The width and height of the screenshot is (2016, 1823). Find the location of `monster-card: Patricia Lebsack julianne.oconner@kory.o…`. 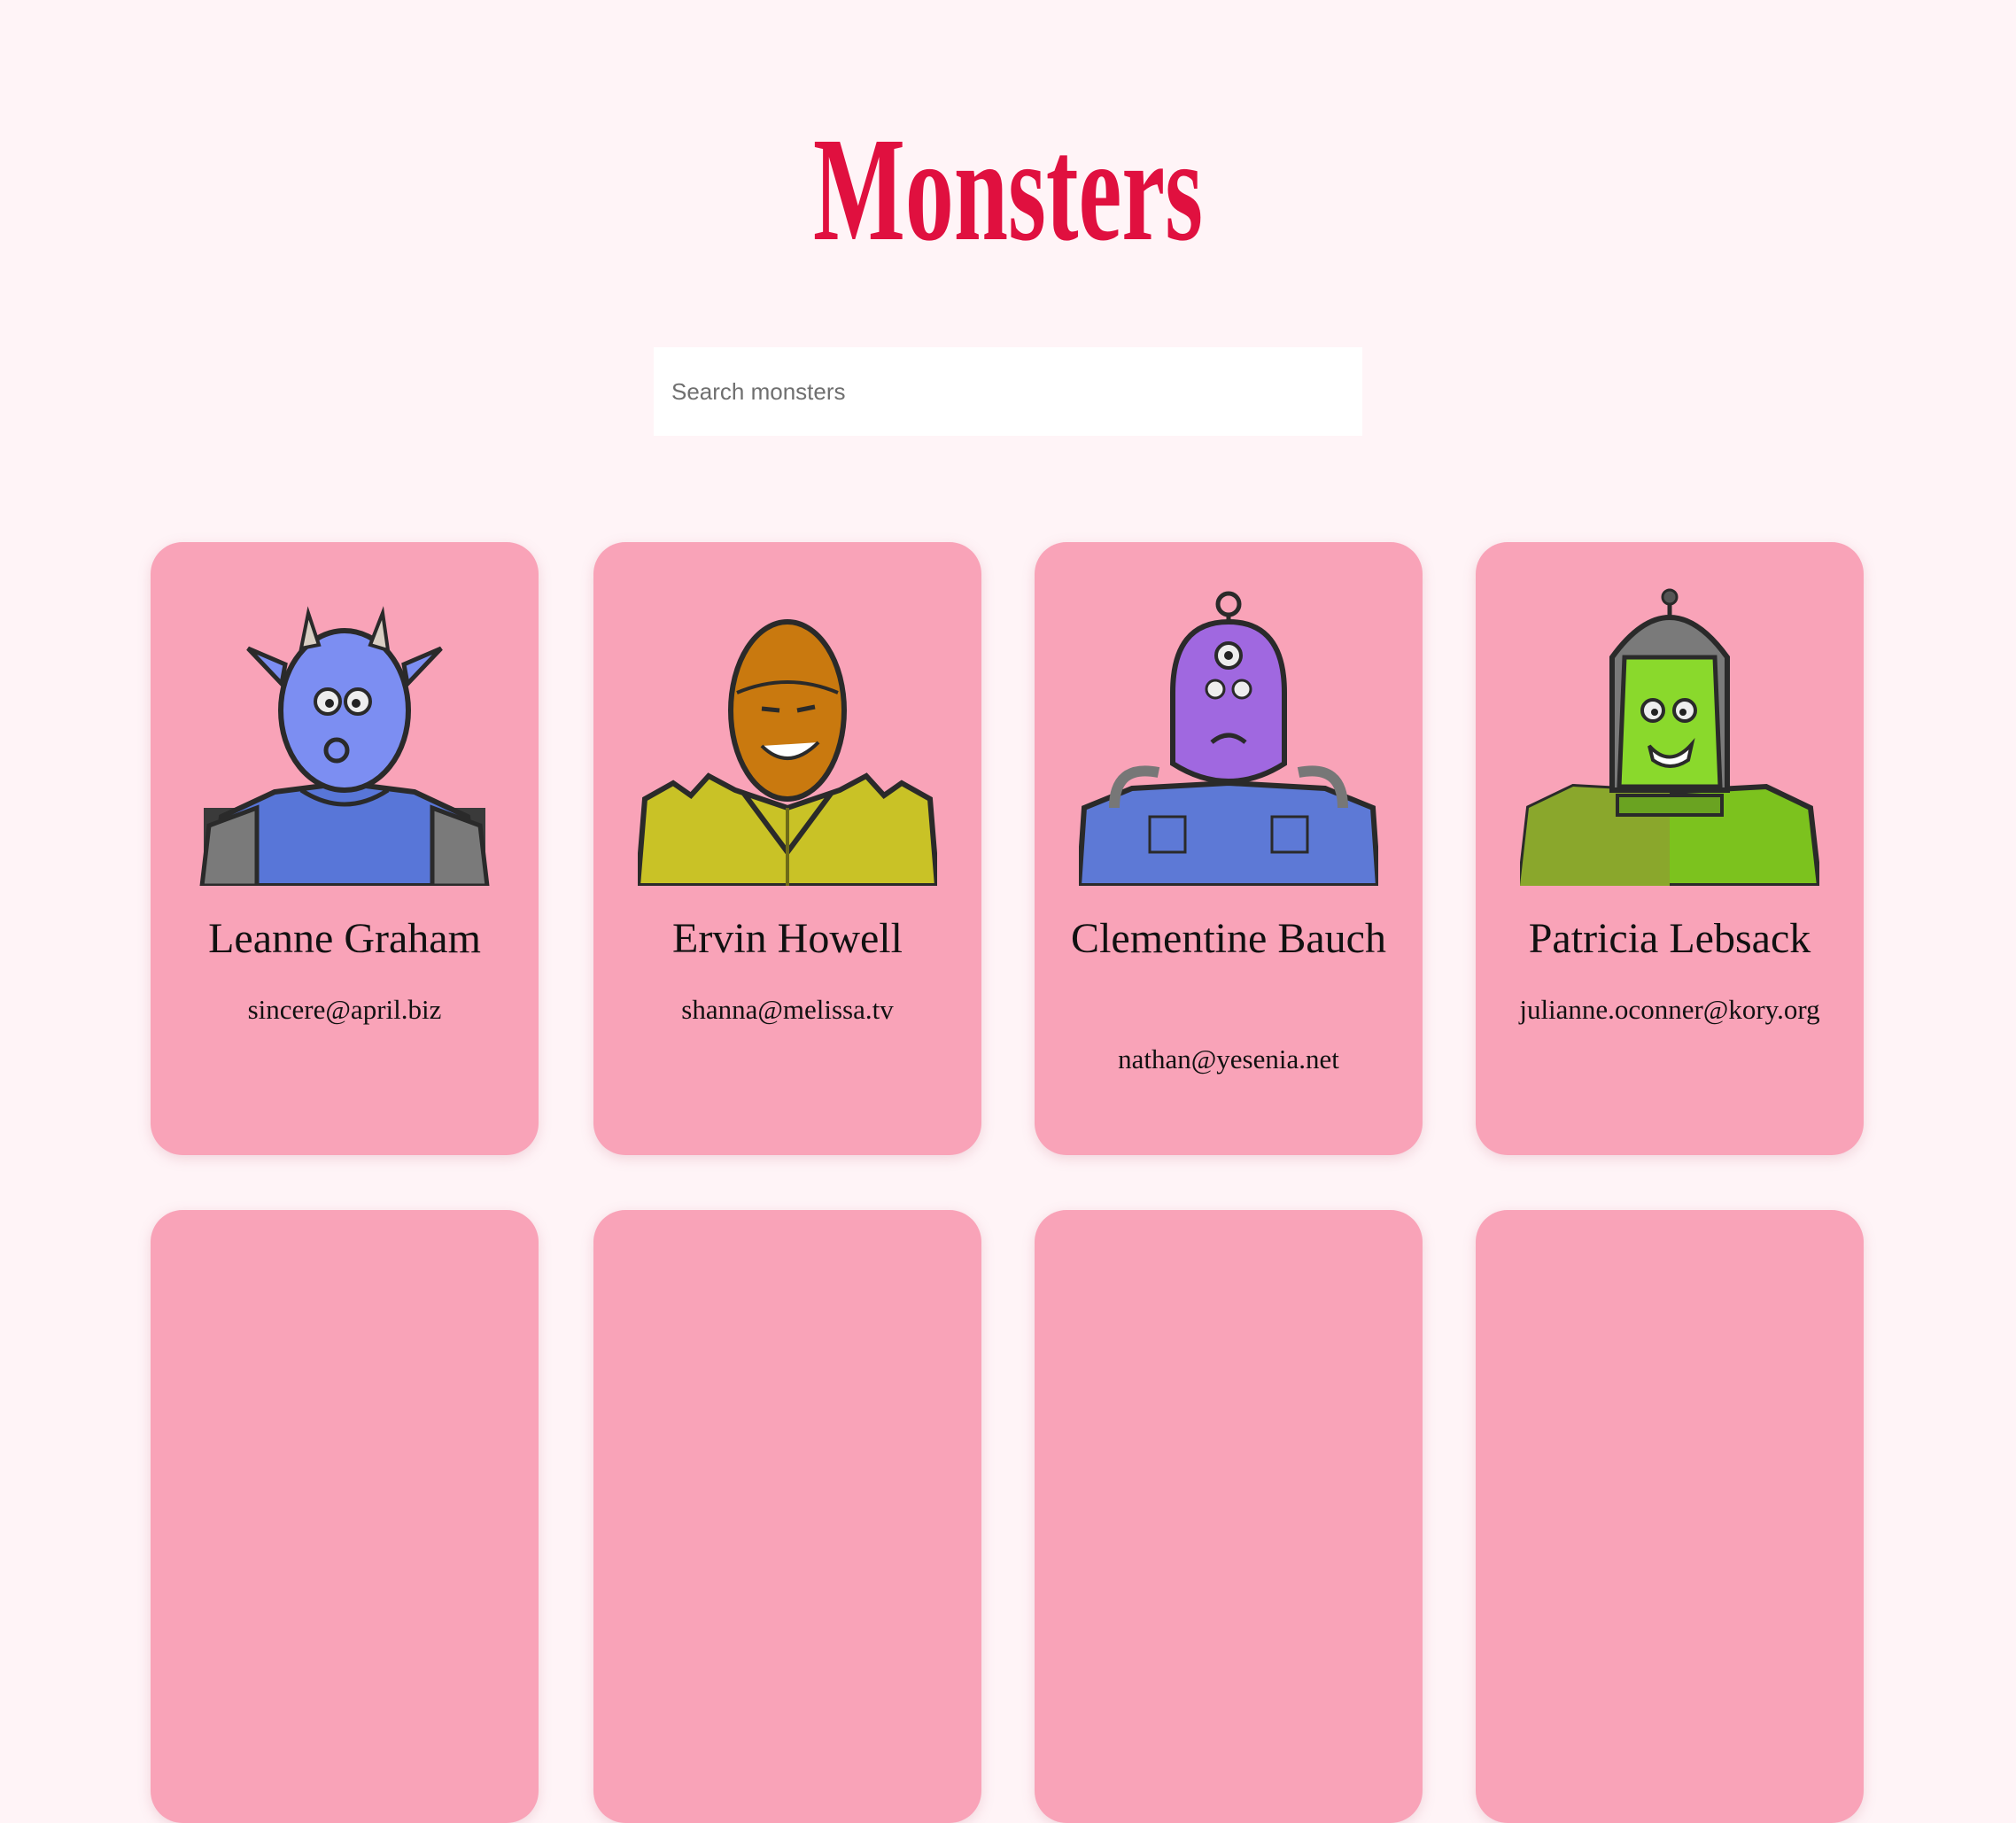

monster-card: Patricia Lebsack julianne.oconner@kory.o… is located at coordinates (1670, 848).